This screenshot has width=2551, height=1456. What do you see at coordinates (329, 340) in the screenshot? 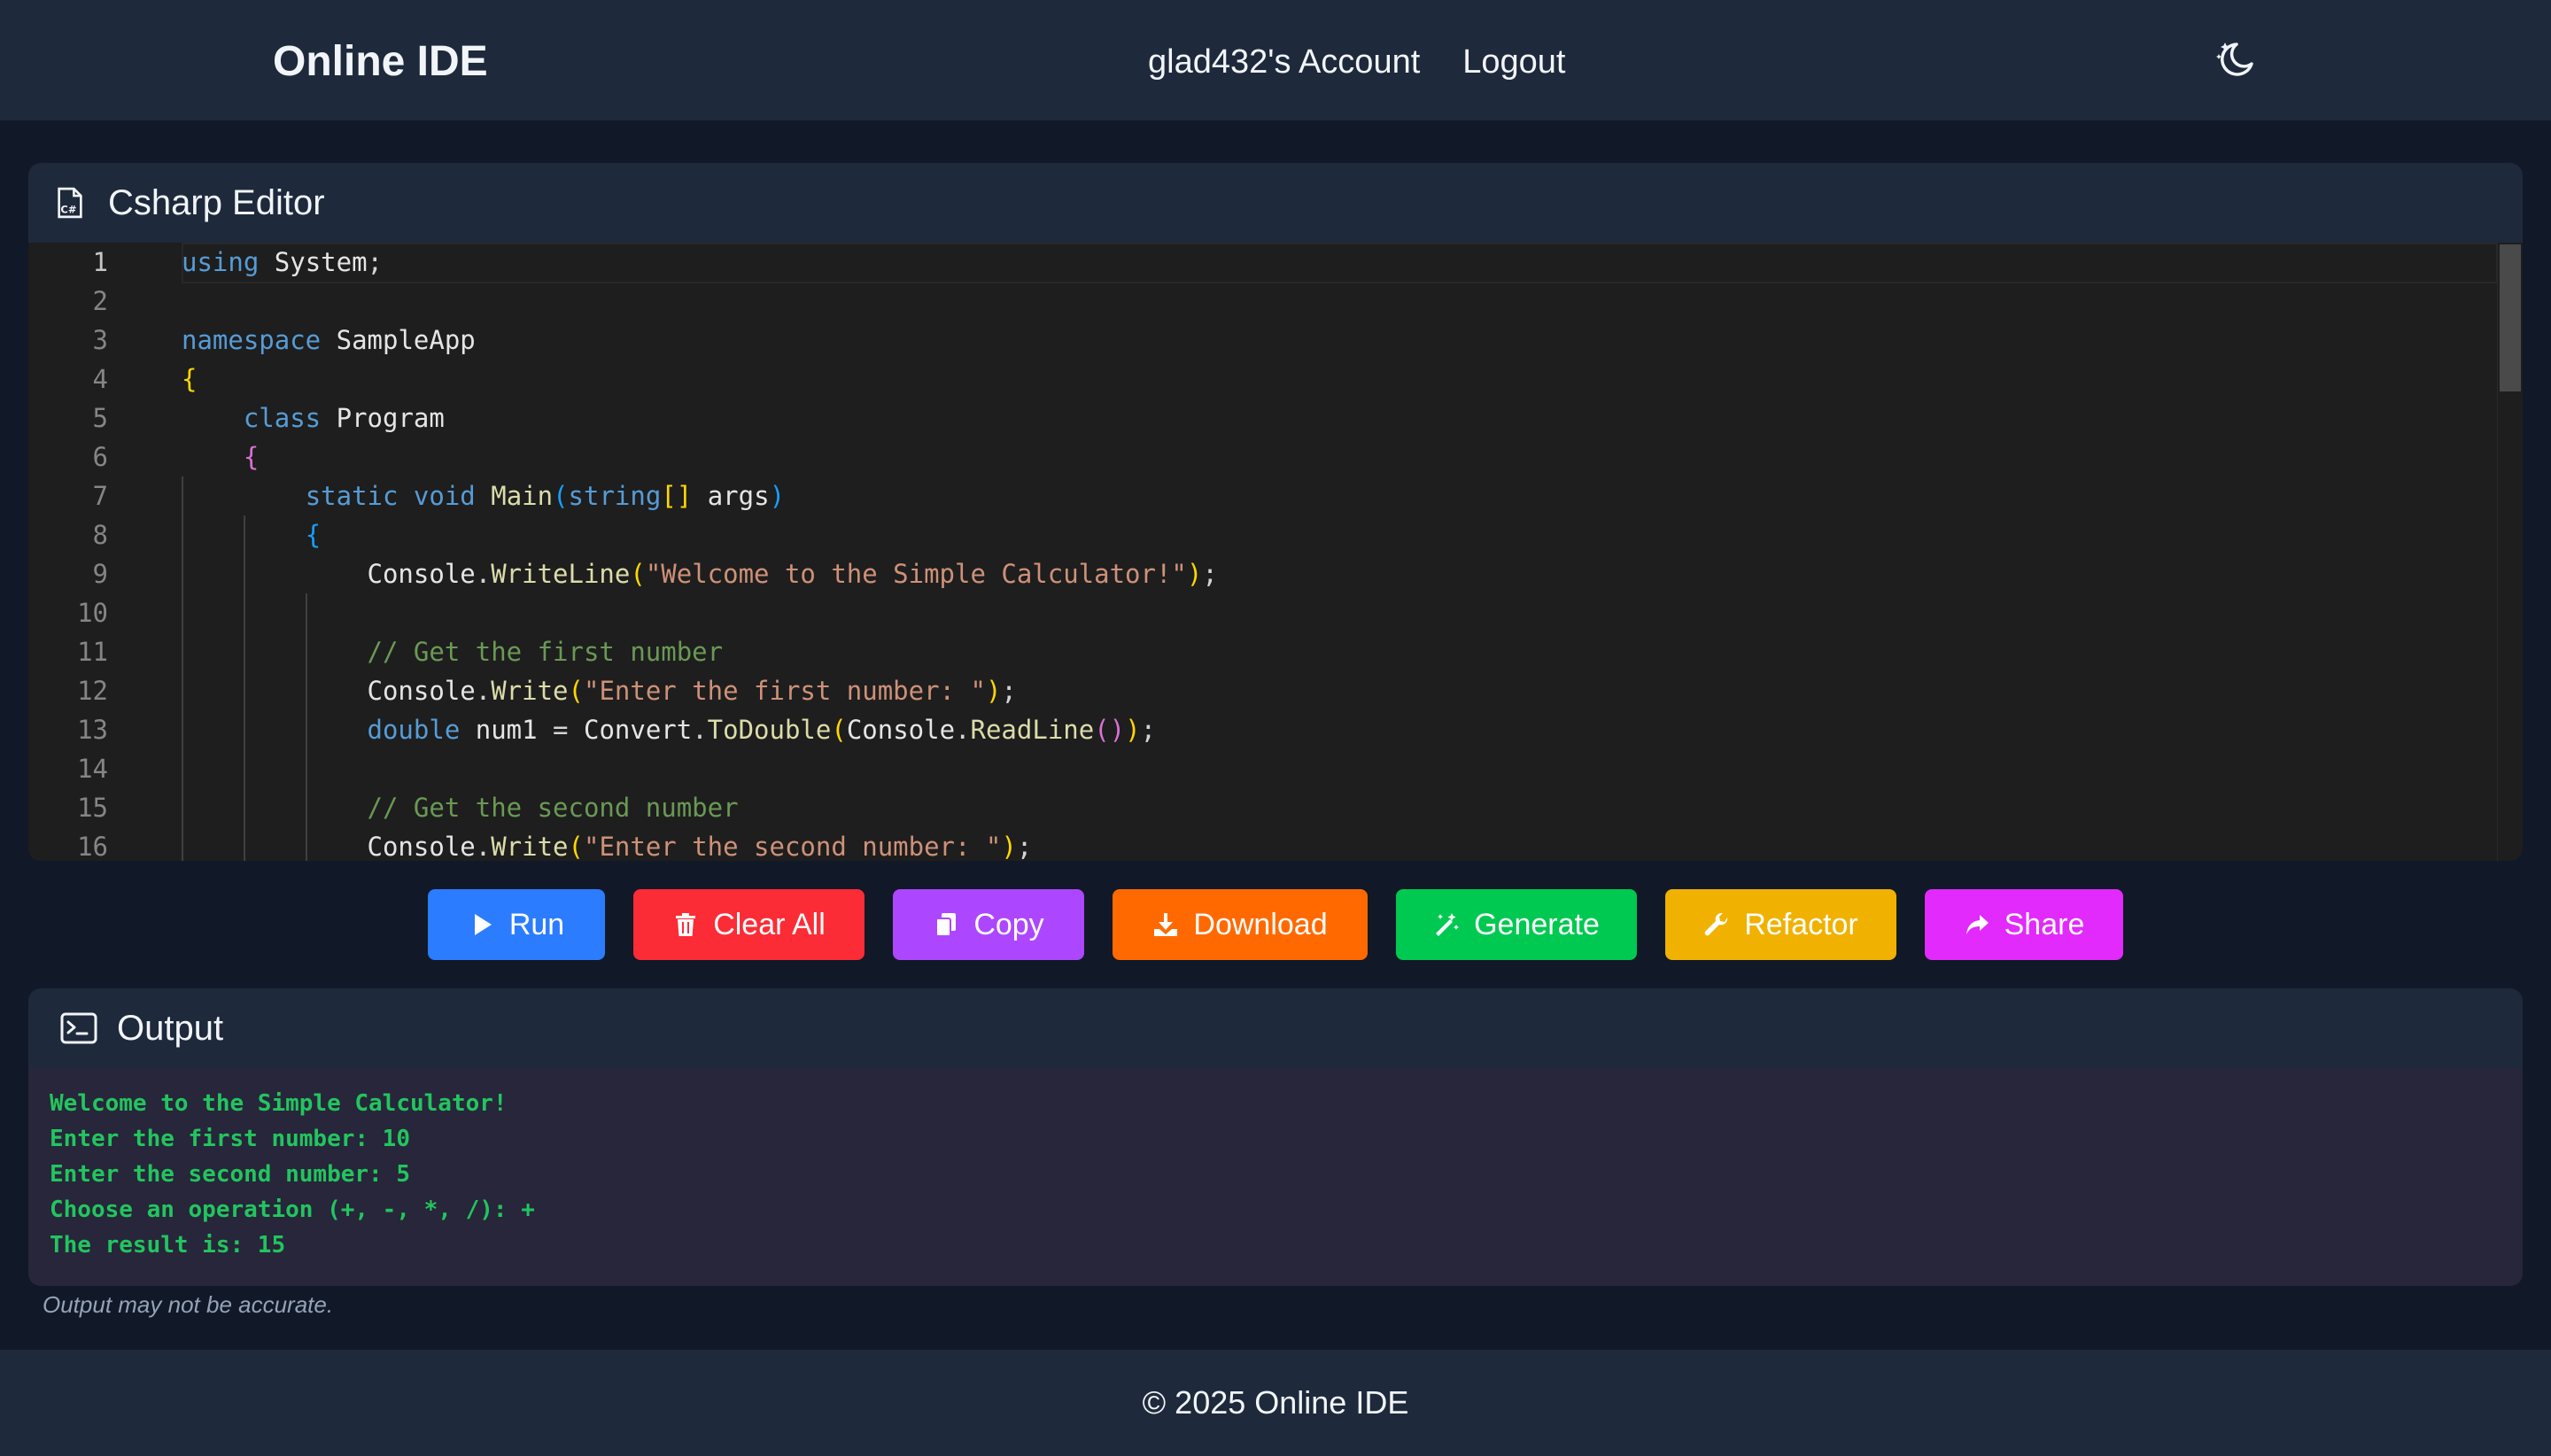
I see `code-line: namespace SampleApp` at bounding box center [329, 340].